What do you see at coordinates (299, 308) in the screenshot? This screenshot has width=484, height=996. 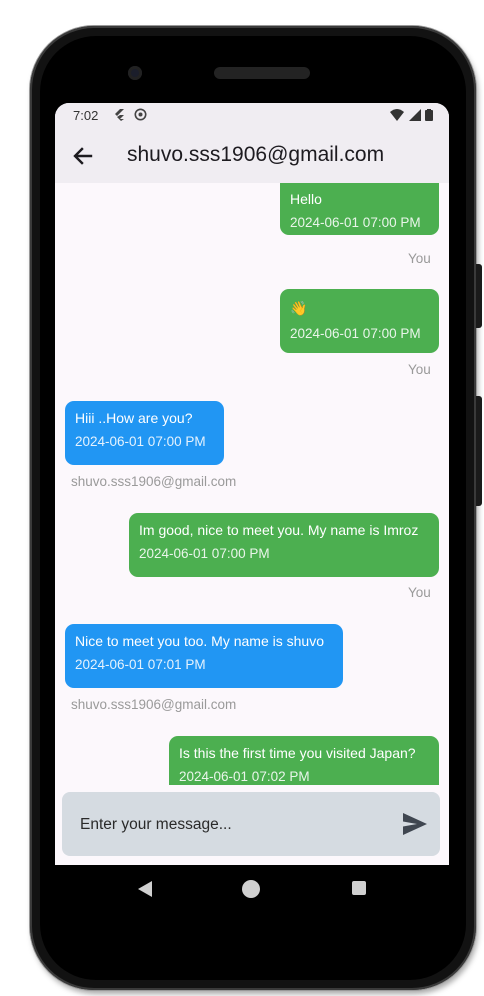 I see `message-text: 👋` at bounding box center [299, 308].